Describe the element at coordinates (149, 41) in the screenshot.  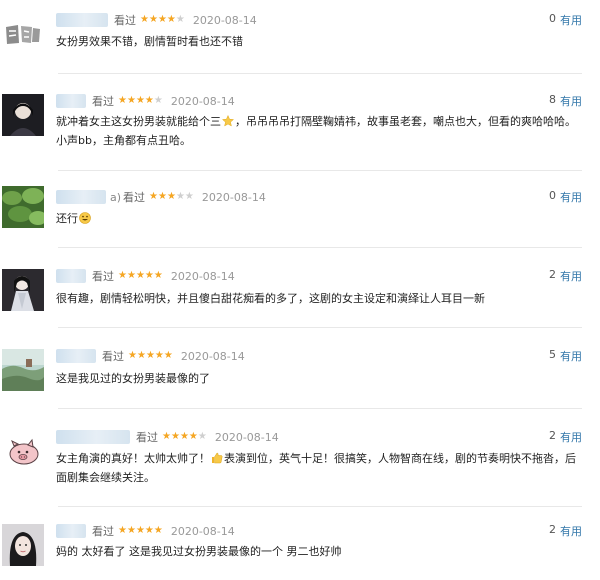
I see `review-text: 女扮男效果不错，剧情暂时看也还不错` at that location.